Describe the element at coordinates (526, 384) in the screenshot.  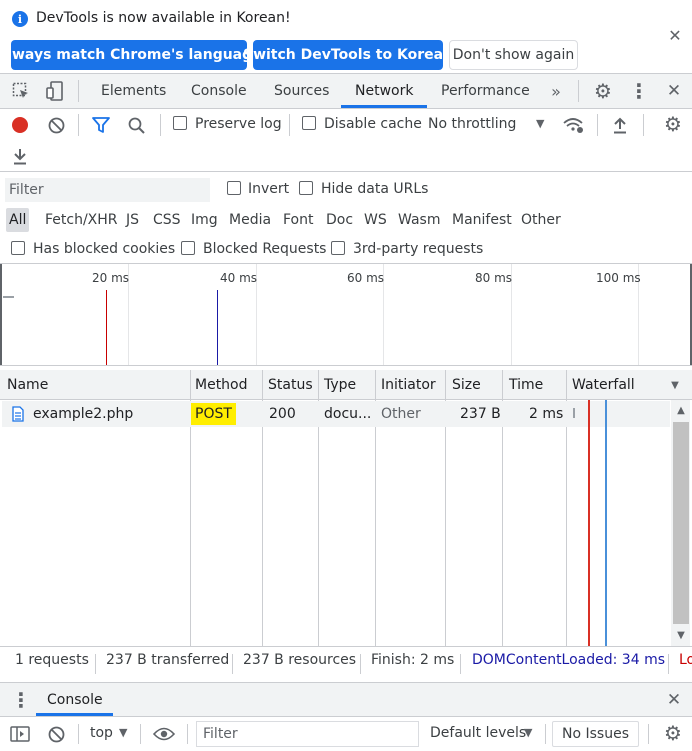
I see `column-time: Time` at that location.